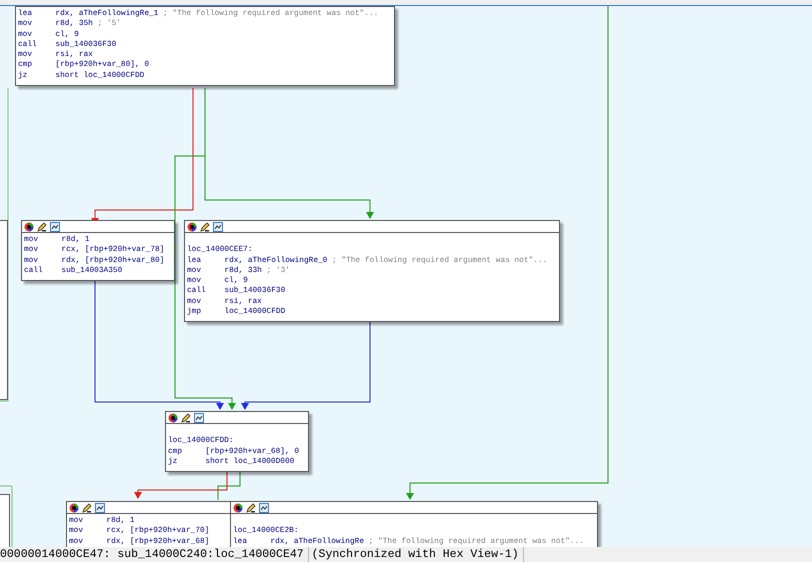 This screenshot has height=562, width=812. Describe the element at coordinates (416, 554) in the screenshot. I see `sync-status: (Synchronized with Hex View-1)` at that location.